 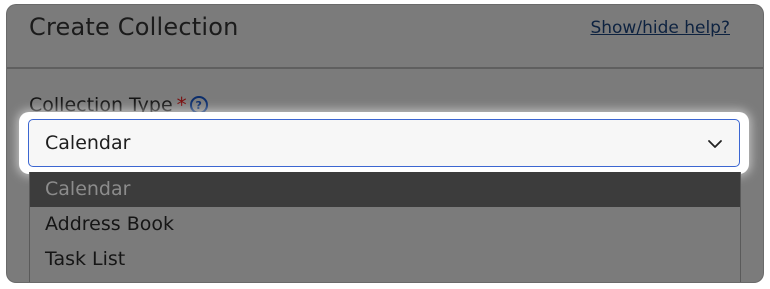 What do you see at coordinates (385, 224) in the screenshot?
I see `option-address-book: Address Book` at bounding box center [385, 224].